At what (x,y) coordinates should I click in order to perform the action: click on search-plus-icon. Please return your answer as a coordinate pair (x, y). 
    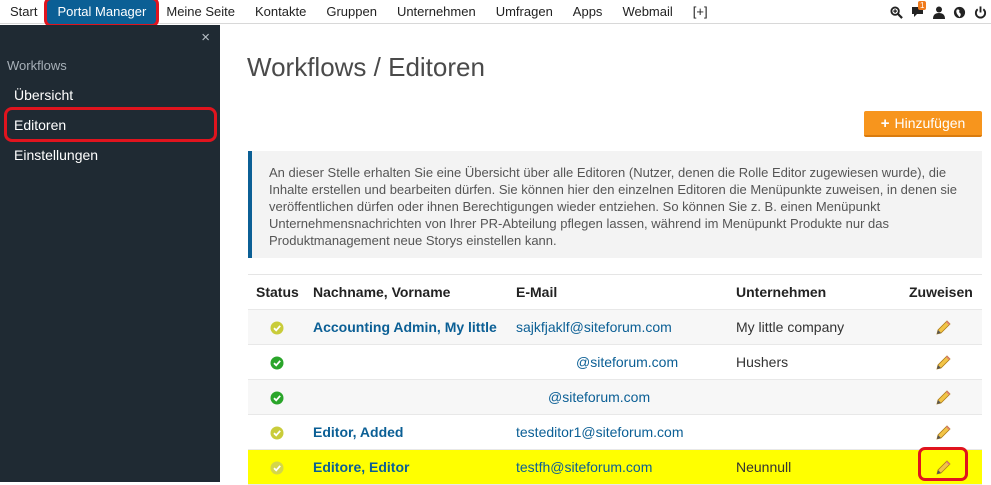
    Looking at the image, I should click on (896, 12).